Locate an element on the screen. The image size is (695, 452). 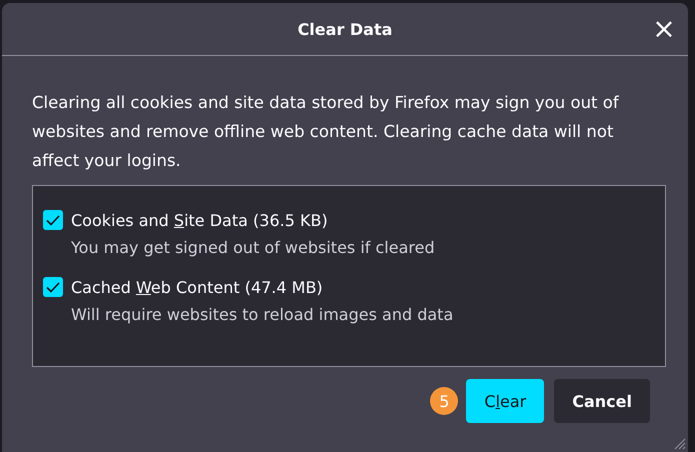
option-description: Will require websites to reload images and data is located at coordinates (262, 314).